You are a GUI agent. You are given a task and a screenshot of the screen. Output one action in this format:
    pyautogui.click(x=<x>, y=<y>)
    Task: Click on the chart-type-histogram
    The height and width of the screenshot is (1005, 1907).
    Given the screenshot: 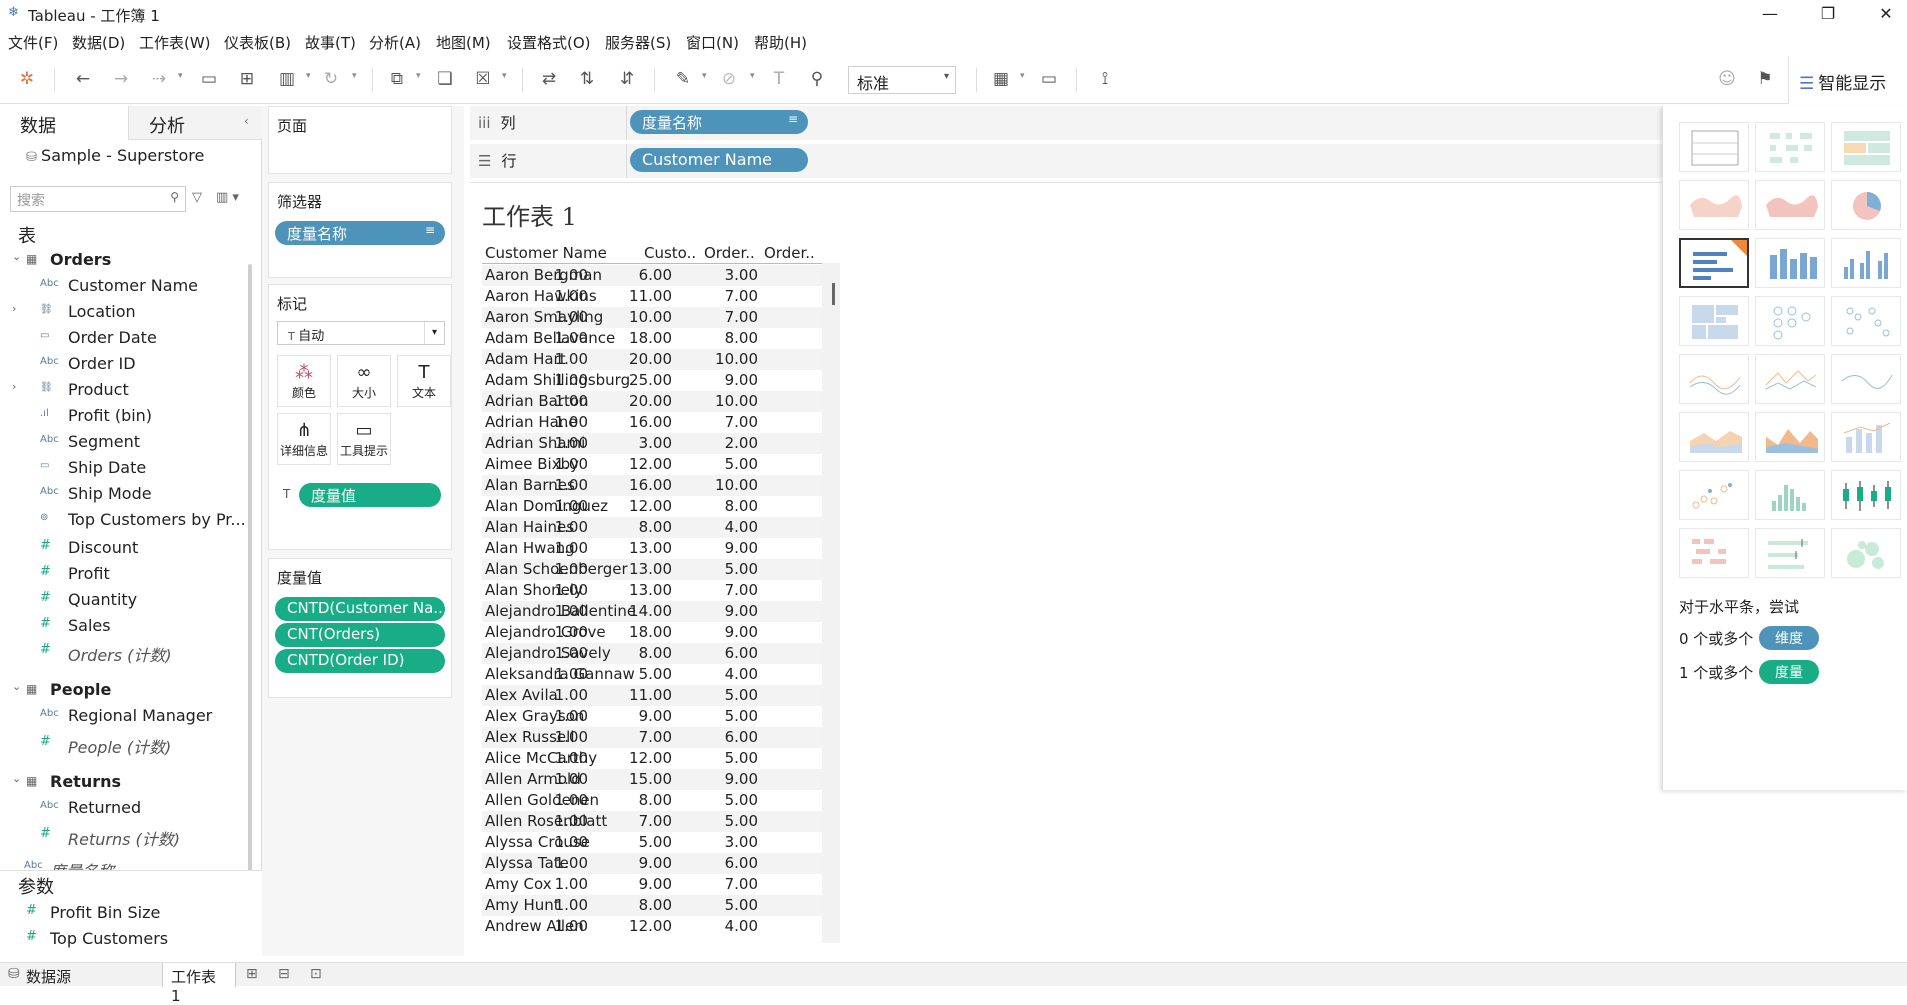 What is the action you would take?
    pyautogui.click(x=1790, y=495)
    